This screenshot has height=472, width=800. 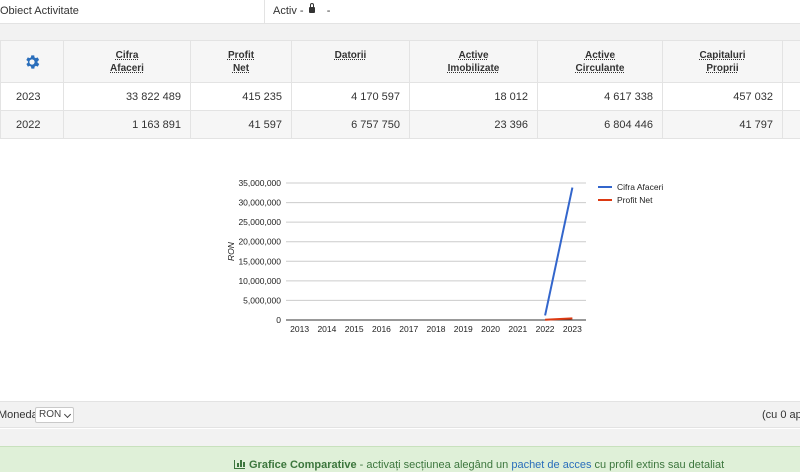 What do you see at coordinates (241, 124) in the screenshot?
I see `cell-value: 41 597` at bounding box center [241, 124].